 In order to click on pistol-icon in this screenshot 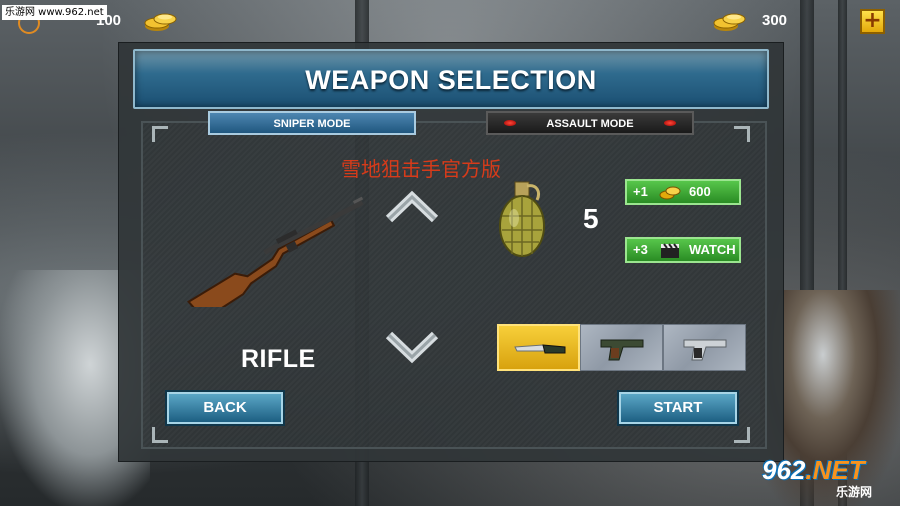, I will do `click(622, 350)`.